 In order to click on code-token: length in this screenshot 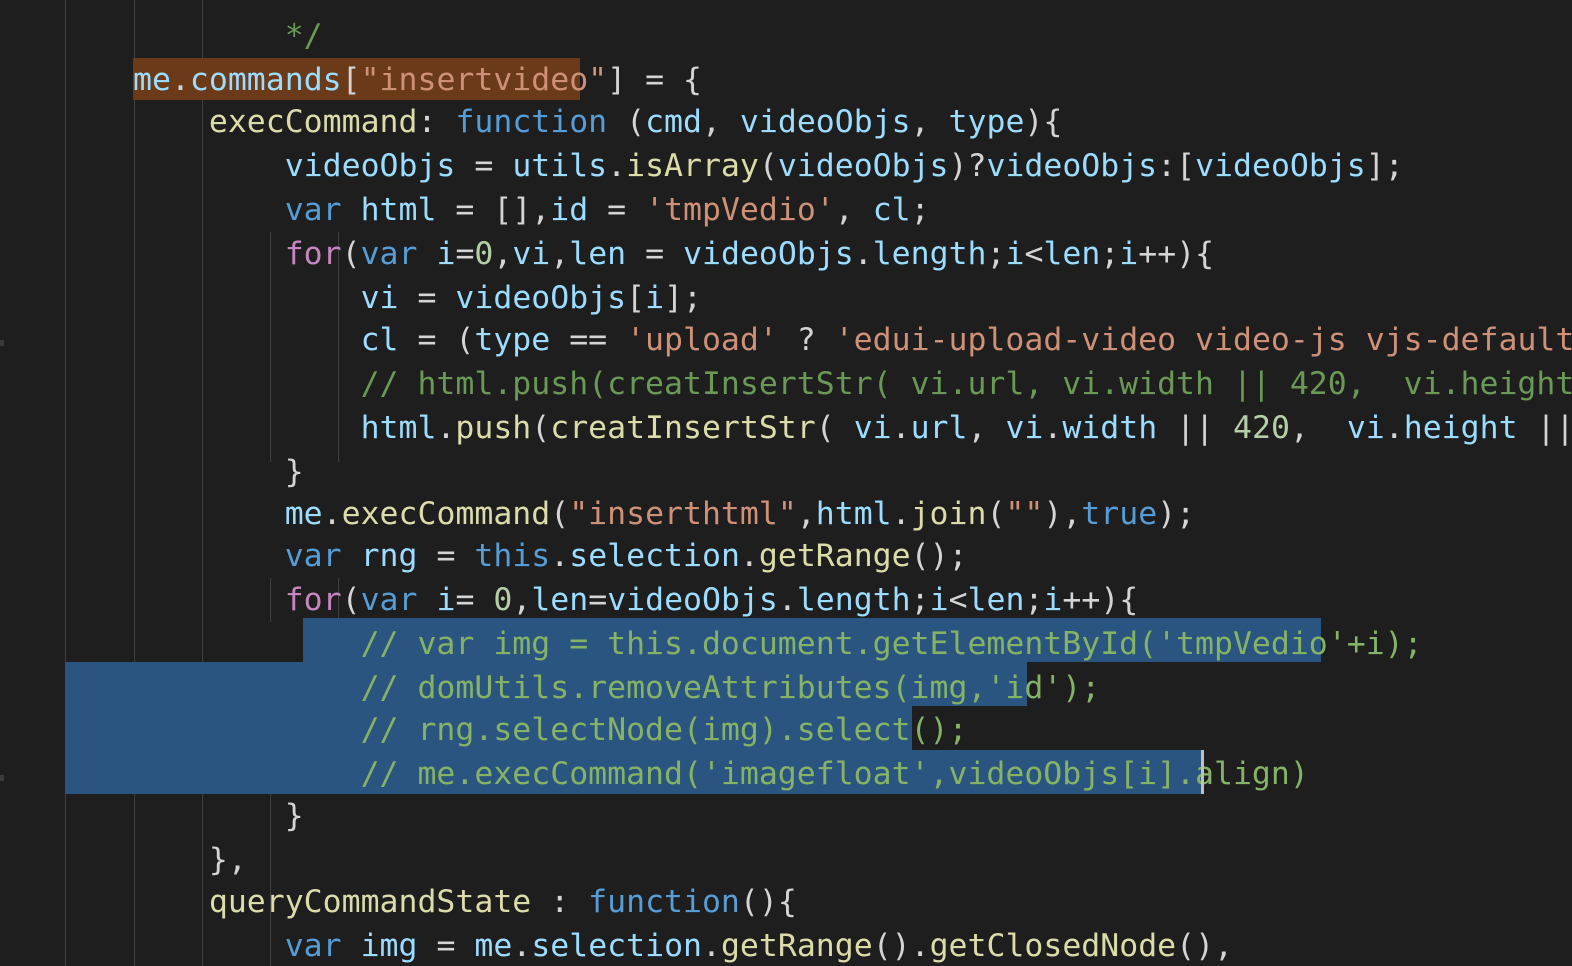, I will do `click(853, 600)`.